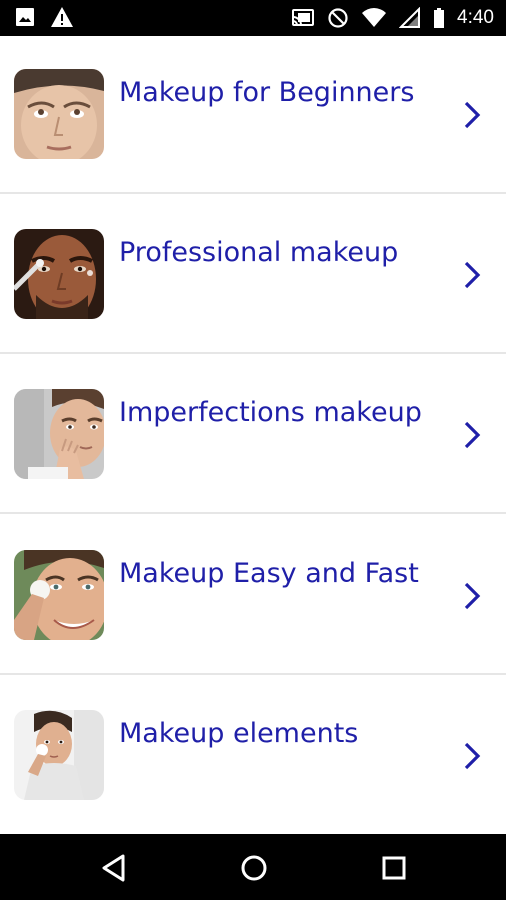 The width and height of the screenshot is (506, 900). Describe the element at coordinates (338, 18) in the screenshot. I see `do-not-disturb-icon` at that location.